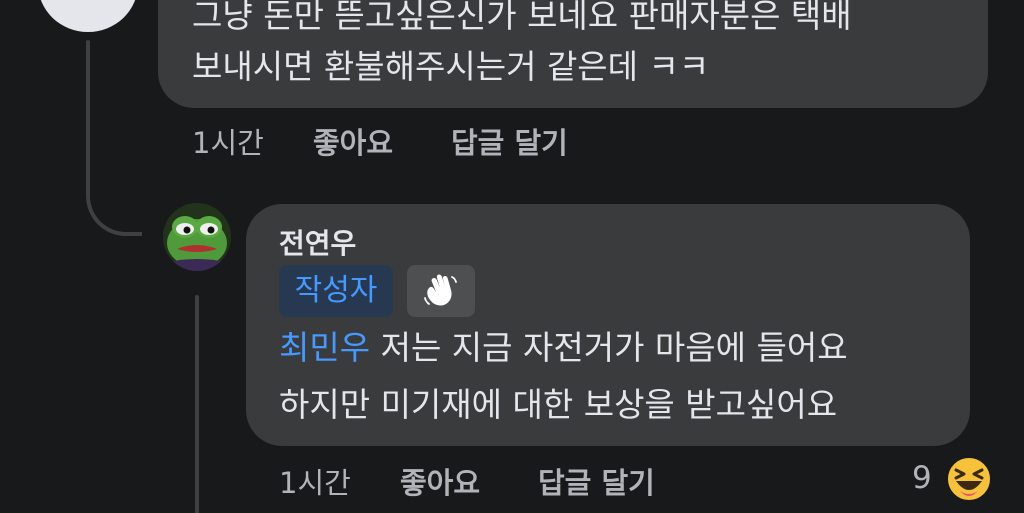 The image size is (1024, 513). I want to click on mention-link: 최민우, so click(324, 347).